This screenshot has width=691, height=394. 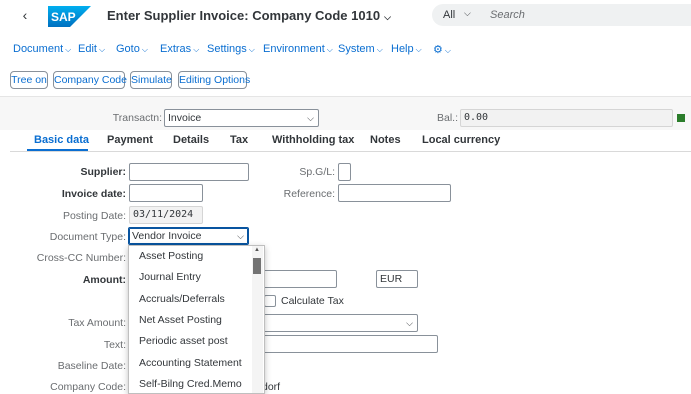 What do you see at coordinates (270, 301) in the screenshot?
I see `calculate-tax-checkbox` at bounding box center [270, 301].